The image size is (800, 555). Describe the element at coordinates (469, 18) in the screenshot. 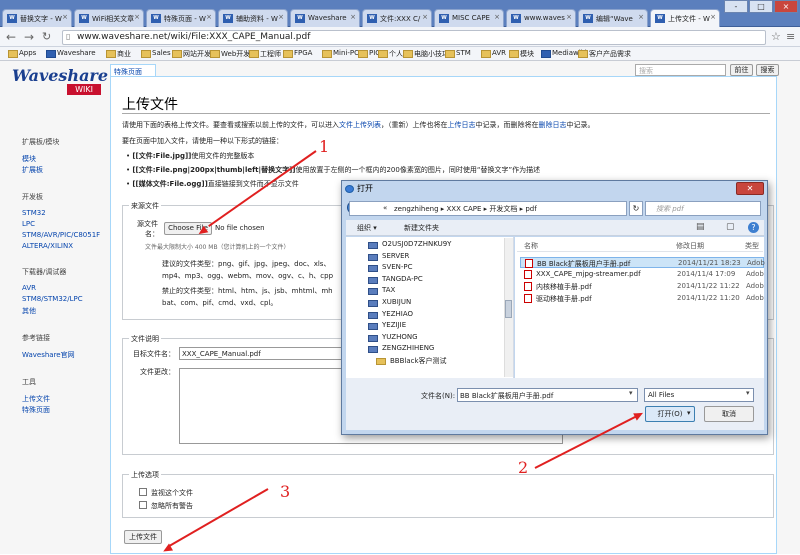

I see `browser-tab: W MISC CAPE ×` at that location.